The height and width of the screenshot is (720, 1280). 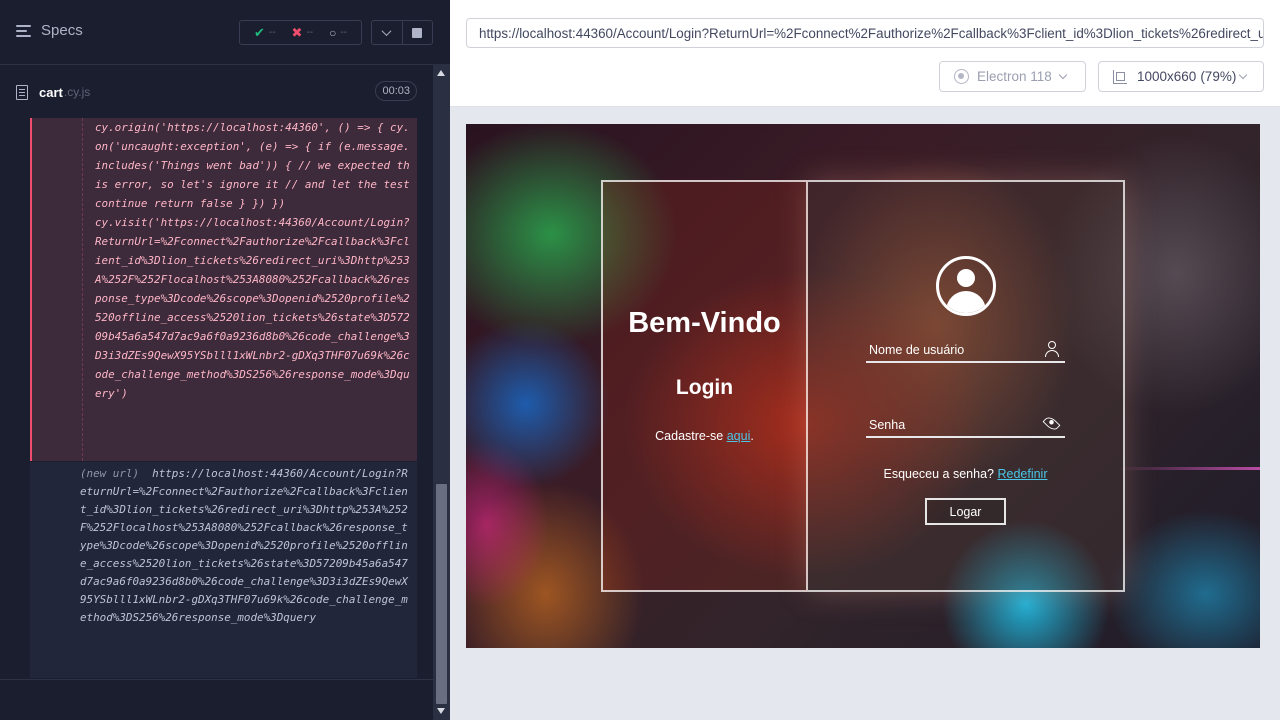 I want to click on signup-text: Cadastre-se, so click(x=691, y=436).